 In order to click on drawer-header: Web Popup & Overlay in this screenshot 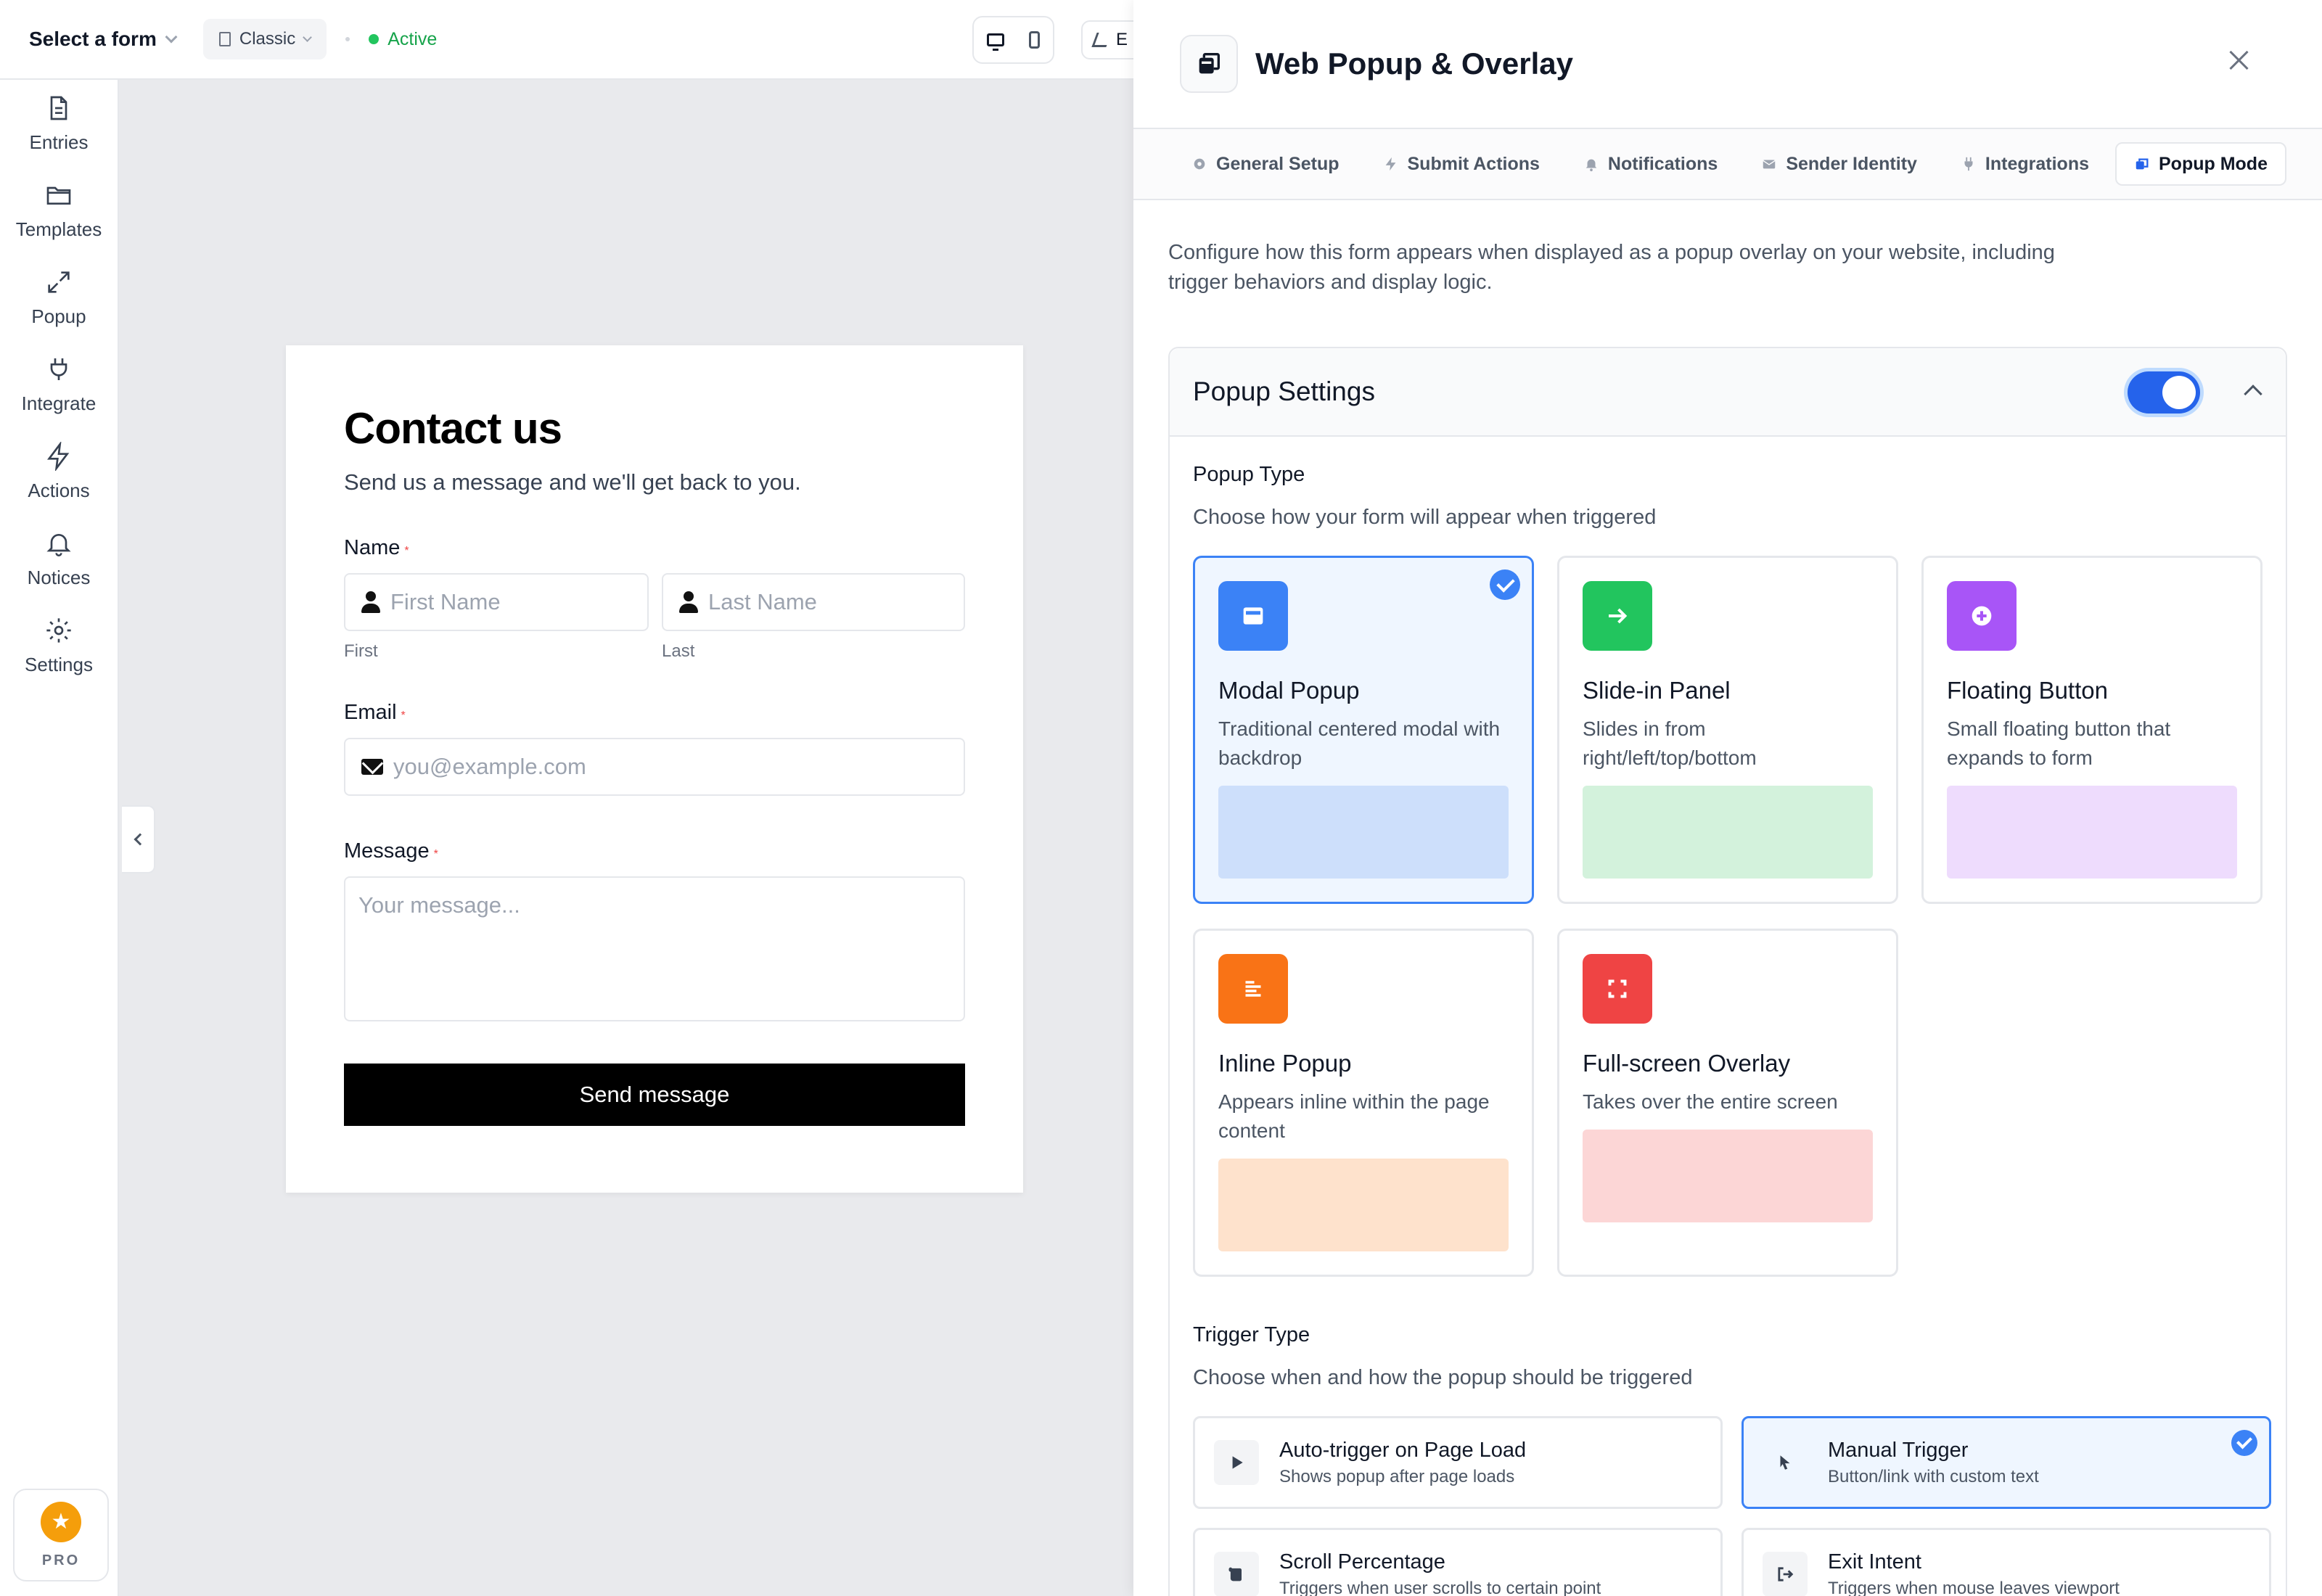, I will do `click(1727, 64)`.